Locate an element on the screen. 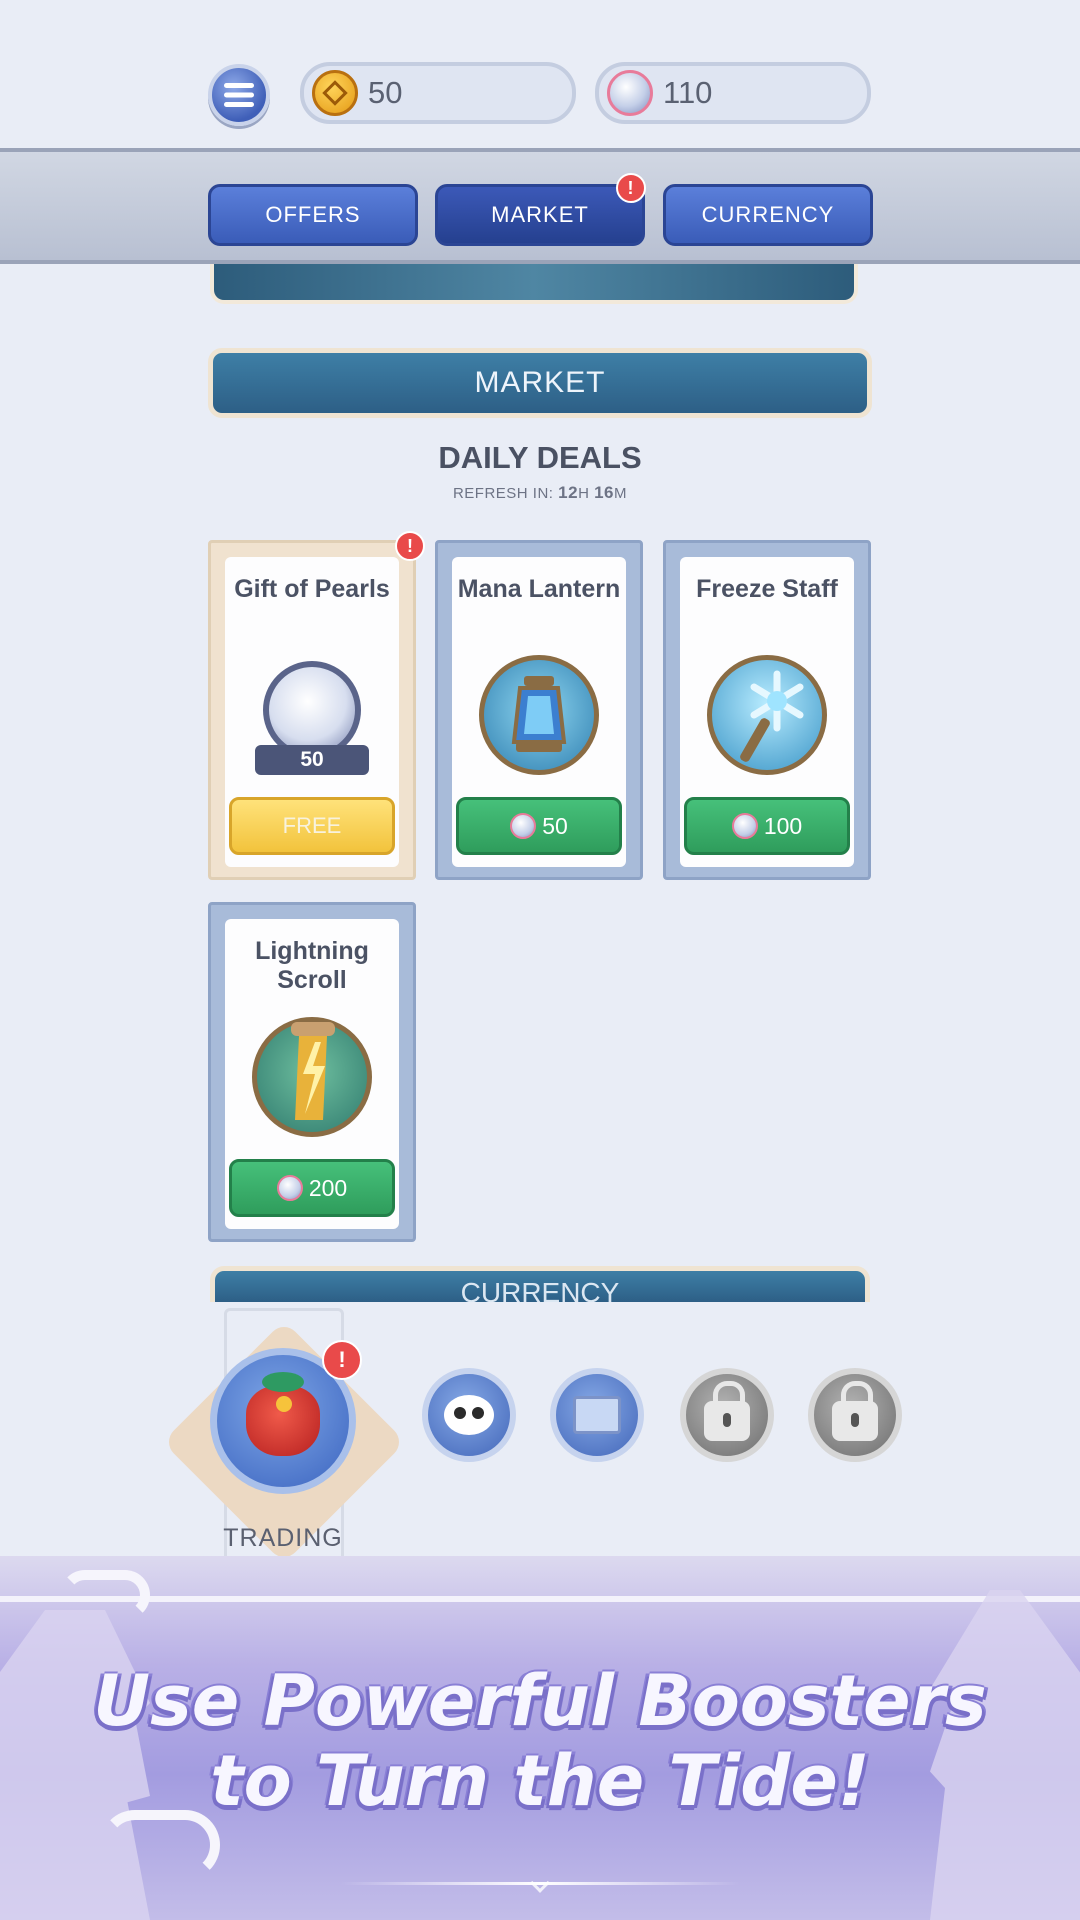 This screenshot has width=1080, height=1920. buy-button: 200 is located at coordinates (312, 1188).